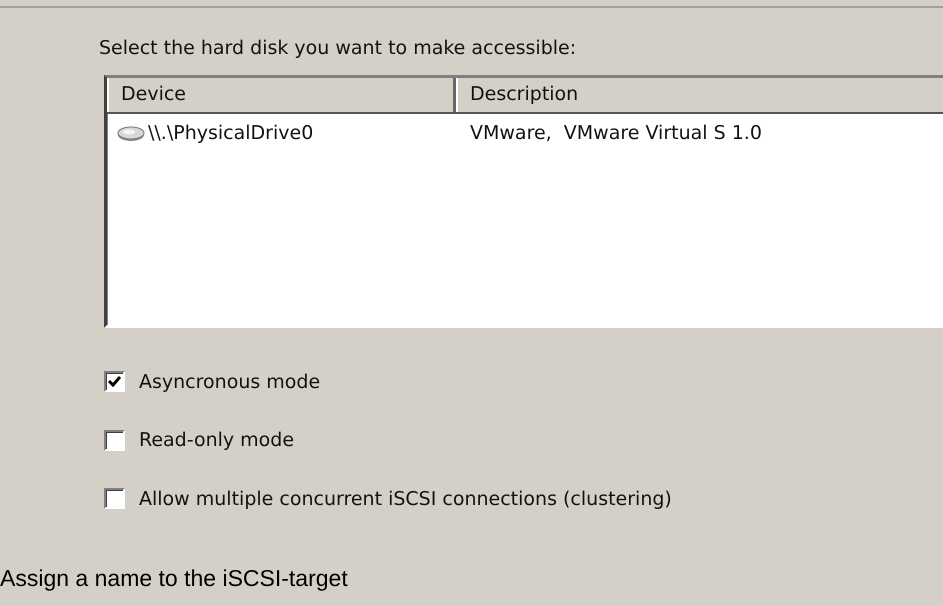 This screenshot has height=606, width=943. What do you see at coordinates (405, 498) in the screenshot?
I see `checkbox-label: Allow multiple concurrent iSCSI connections (clustering)` at bounding box center [405, 498].